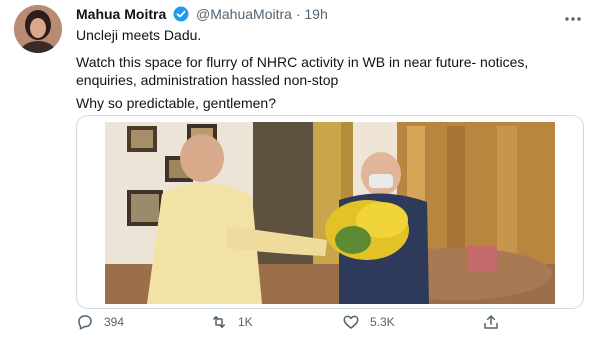  I want to click on tweet-text-line1: Uncleji meets Dadu., so click(139, 35).